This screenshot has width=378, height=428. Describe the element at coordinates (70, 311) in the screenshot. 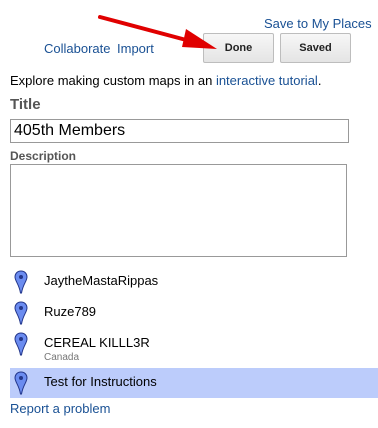

I see `placemark-name: Ruze789` at that location.